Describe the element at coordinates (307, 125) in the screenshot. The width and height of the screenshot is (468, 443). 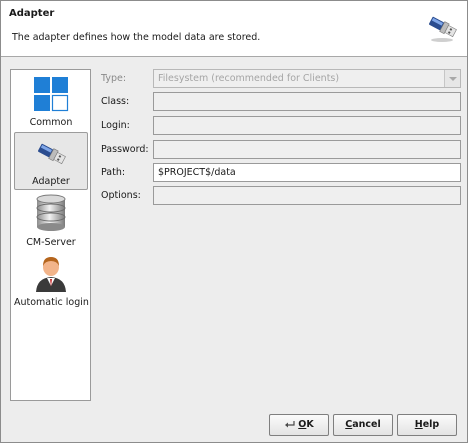
I see `login-field` at that location.